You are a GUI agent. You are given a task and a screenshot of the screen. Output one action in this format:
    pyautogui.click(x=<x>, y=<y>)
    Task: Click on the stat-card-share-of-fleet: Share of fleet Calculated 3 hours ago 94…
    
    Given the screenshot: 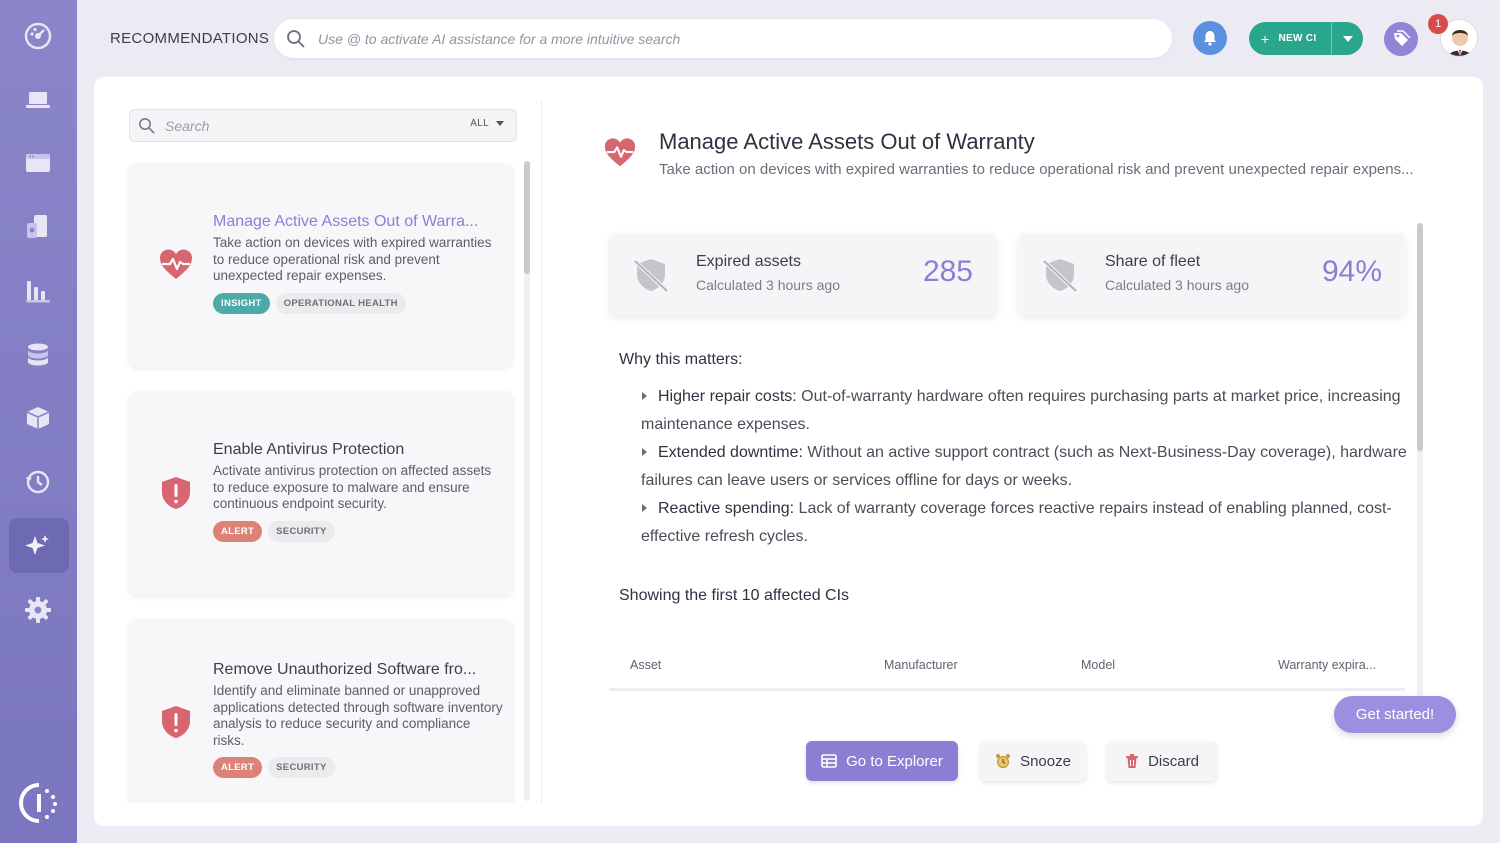 What is the action you would take?
    pyautogui.click(x=1212, y=274)
    